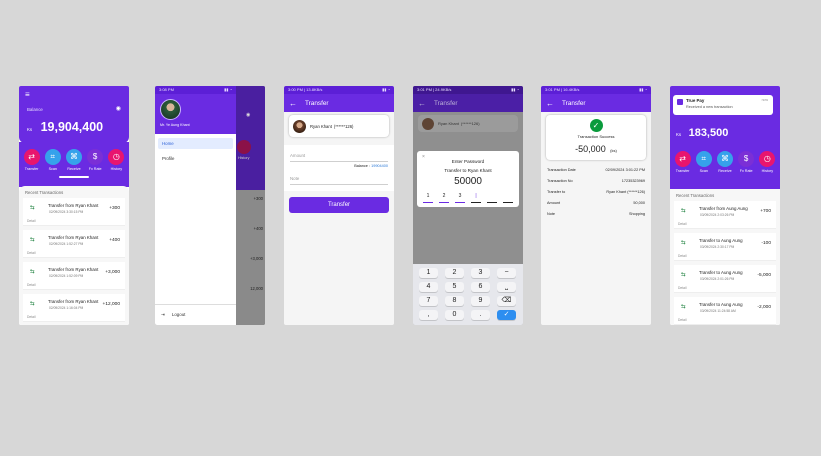  I want to click on recipient-phone: (******126), so click(470, 123).